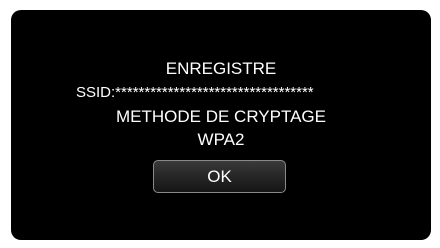  What do you see at coordinates (221, 68) in the screenshot?
I see `status-title: ENREGISTRE` at bounding box center [221, 68].